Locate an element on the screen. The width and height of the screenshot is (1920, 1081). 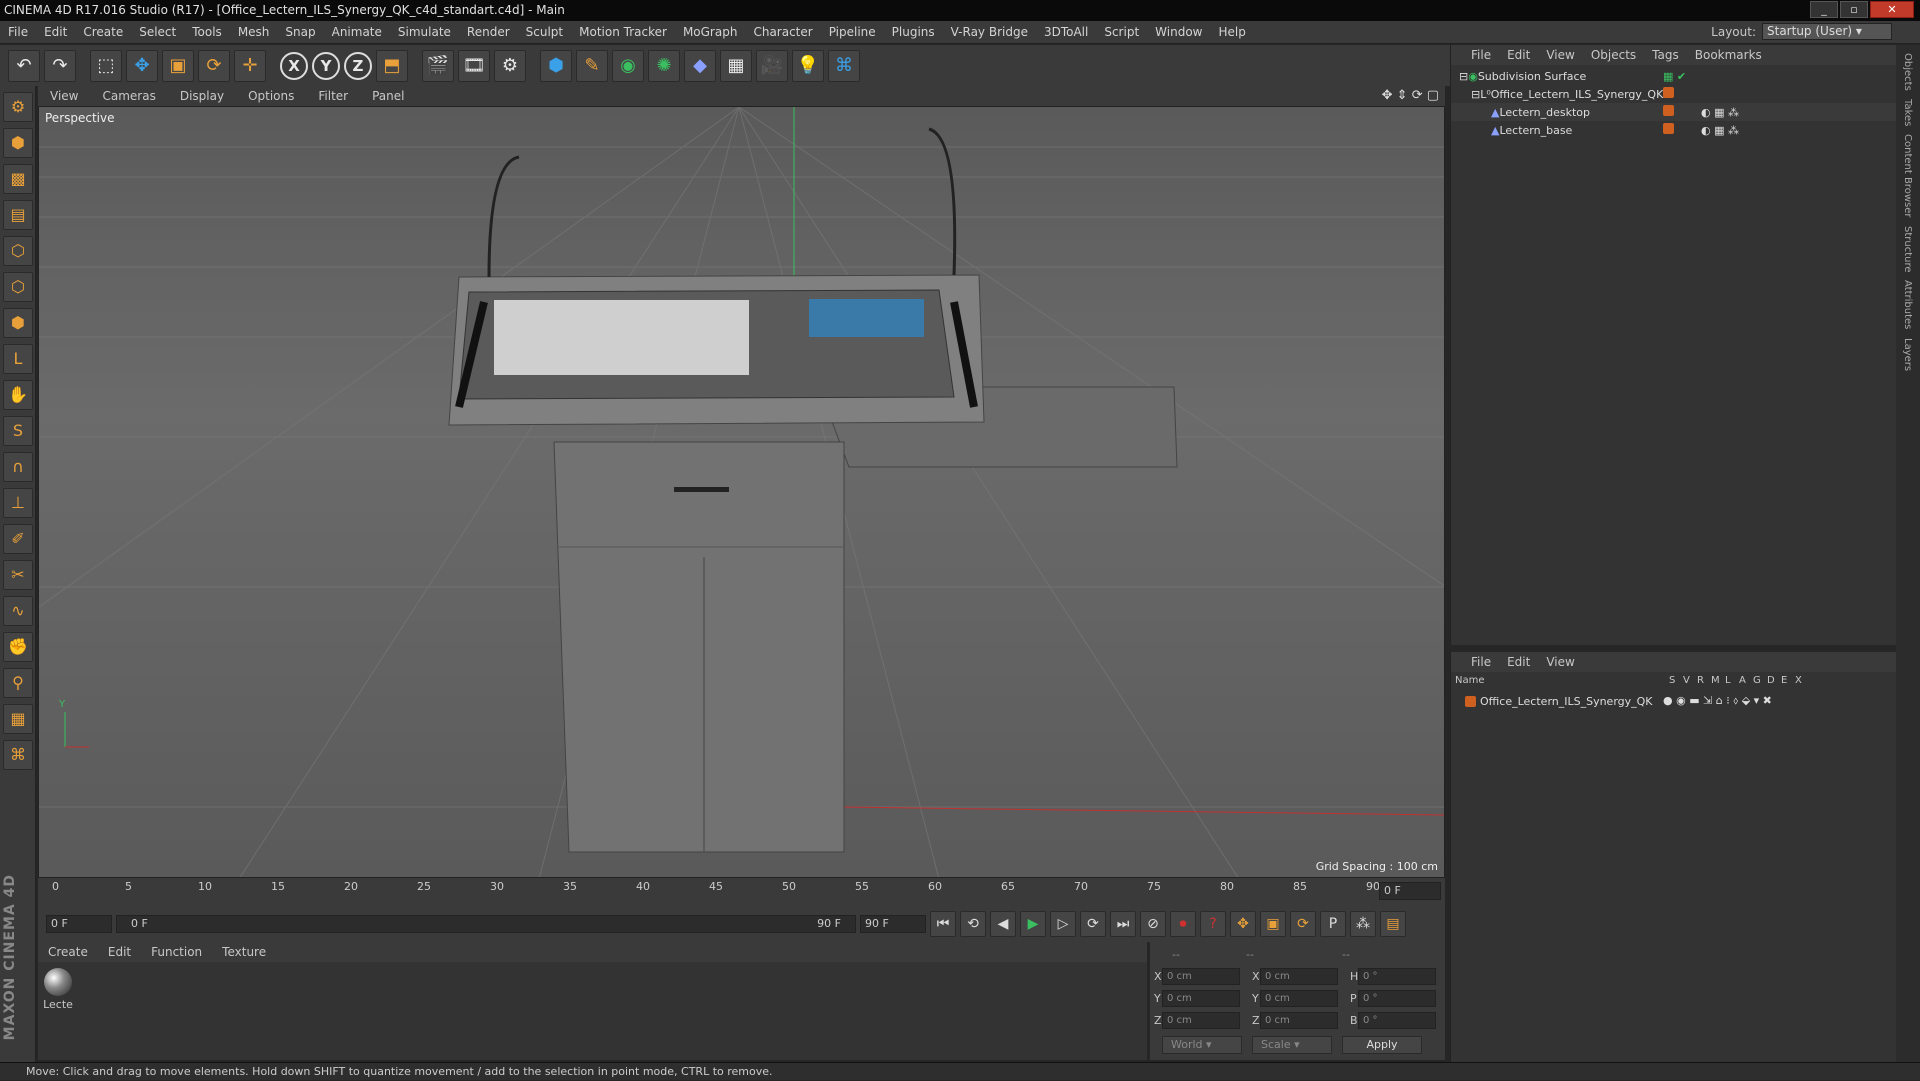
world-dropdown: World ▾ is located at coordinates (1202, 1045).